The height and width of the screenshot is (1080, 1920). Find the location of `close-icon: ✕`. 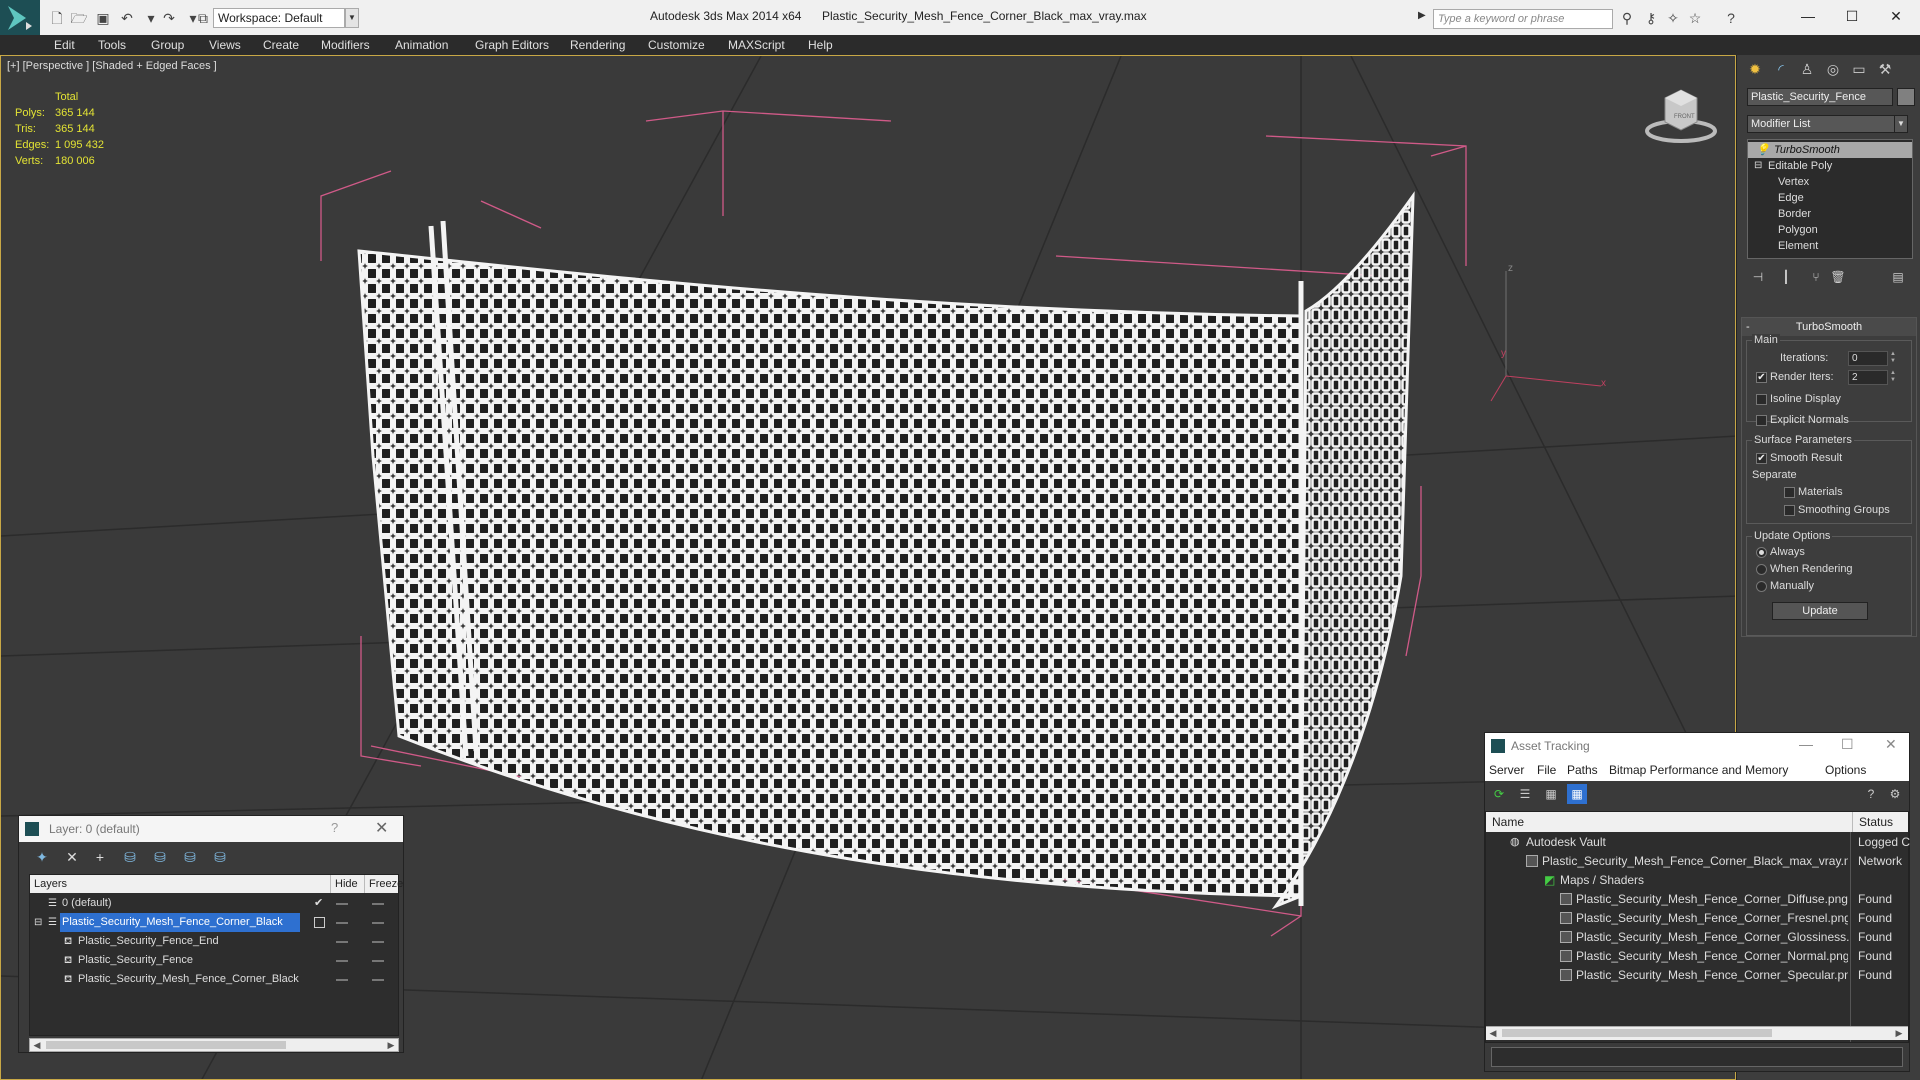

close-icon: ✕ is located at coordinates (1896, 16).